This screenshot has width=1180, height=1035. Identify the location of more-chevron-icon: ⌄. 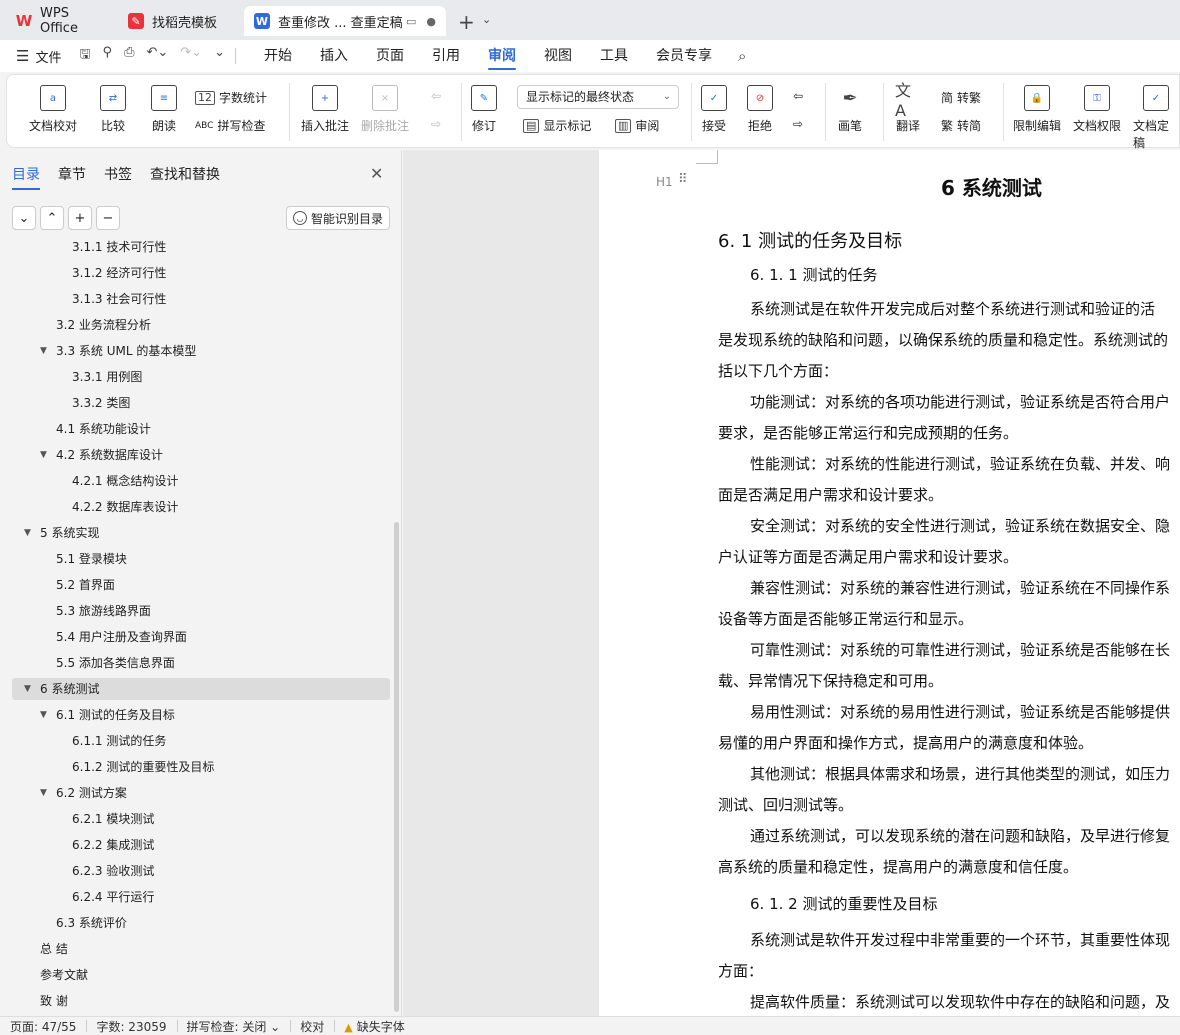
(219, 56).